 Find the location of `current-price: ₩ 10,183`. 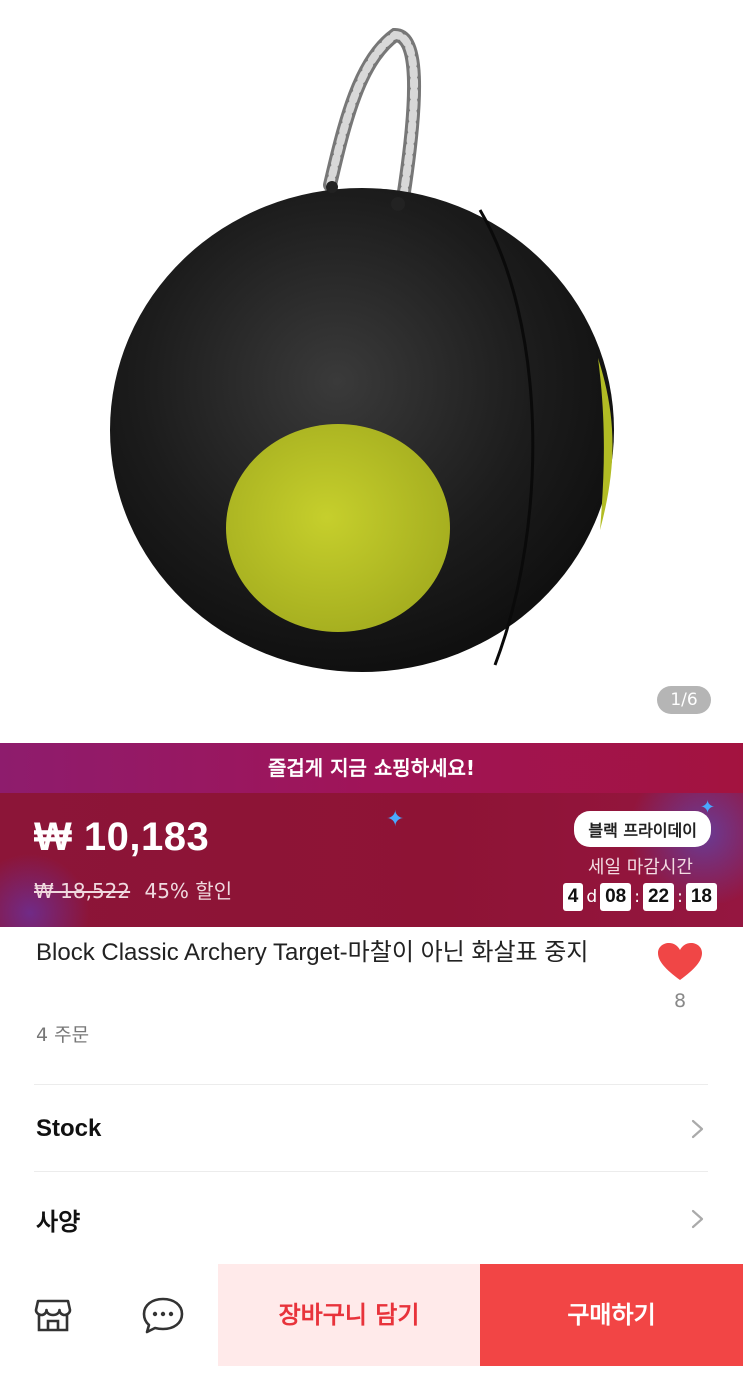

current-price: ₩ 10,183 is located at coordinates (122, 837).